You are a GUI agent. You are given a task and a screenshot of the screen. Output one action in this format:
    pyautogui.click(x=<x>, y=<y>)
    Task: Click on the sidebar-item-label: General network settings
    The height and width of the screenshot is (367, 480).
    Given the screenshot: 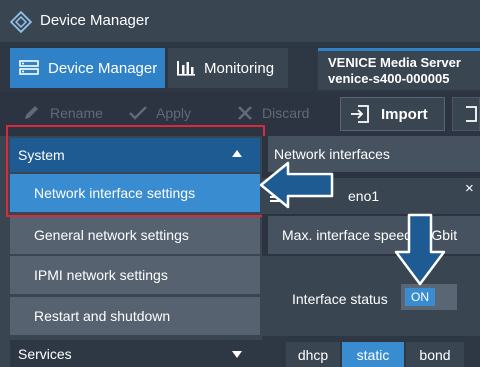 What is the action you would take?
    pyautogui.click(x=111, y=235)
    